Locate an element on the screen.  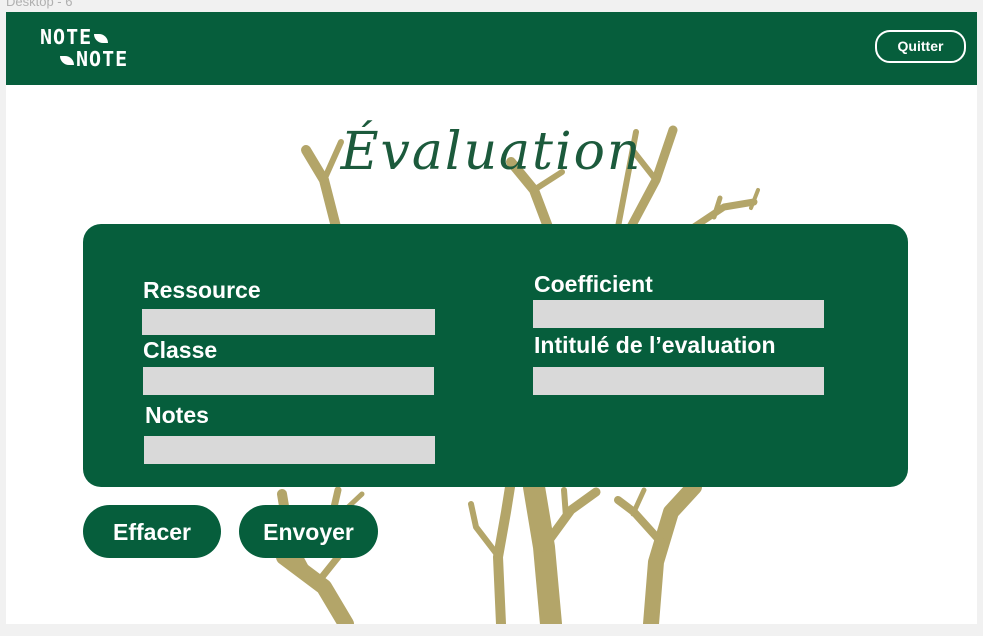
notes-input is located at coordinates (289, 450).